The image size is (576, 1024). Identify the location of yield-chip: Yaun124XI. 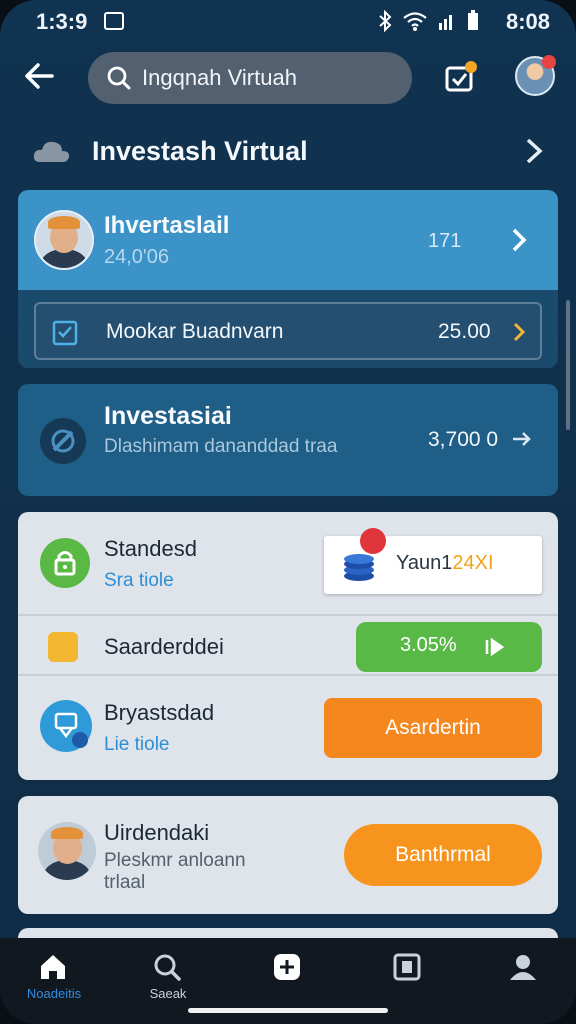
(433, 561).